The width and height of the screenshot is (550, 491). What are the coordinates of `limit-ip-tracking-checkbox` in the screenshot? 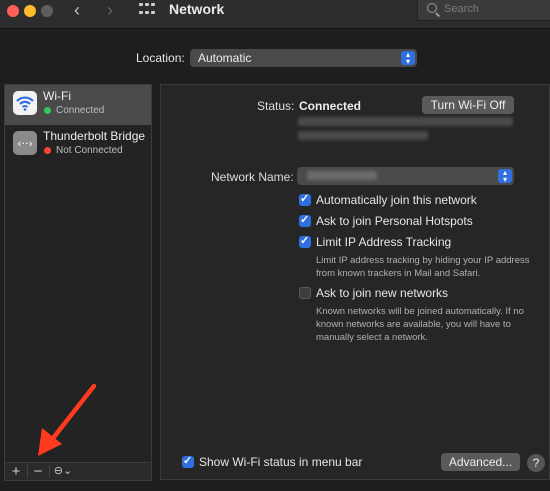 It's located at (305, 241).